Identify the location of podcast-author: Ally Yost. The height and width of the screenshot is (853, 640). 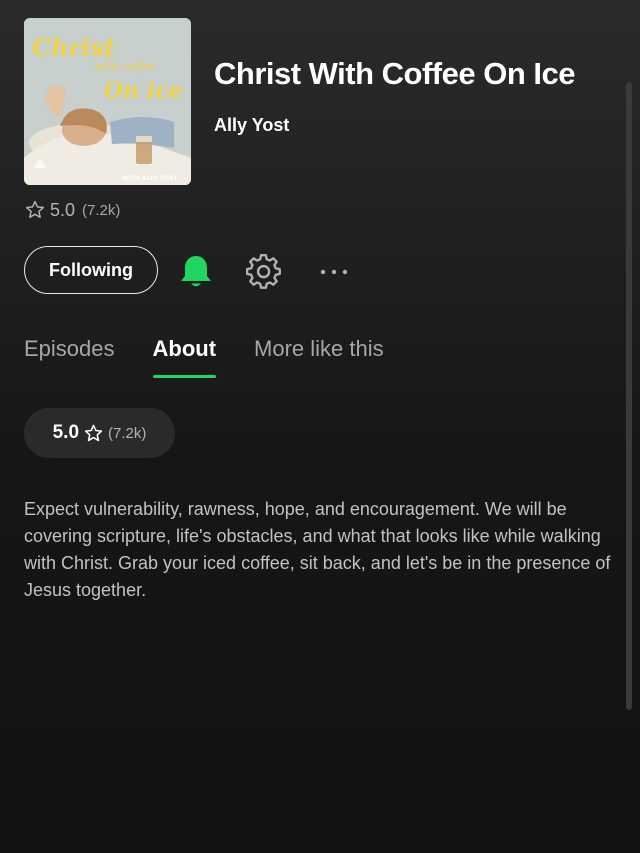
(251, 125).